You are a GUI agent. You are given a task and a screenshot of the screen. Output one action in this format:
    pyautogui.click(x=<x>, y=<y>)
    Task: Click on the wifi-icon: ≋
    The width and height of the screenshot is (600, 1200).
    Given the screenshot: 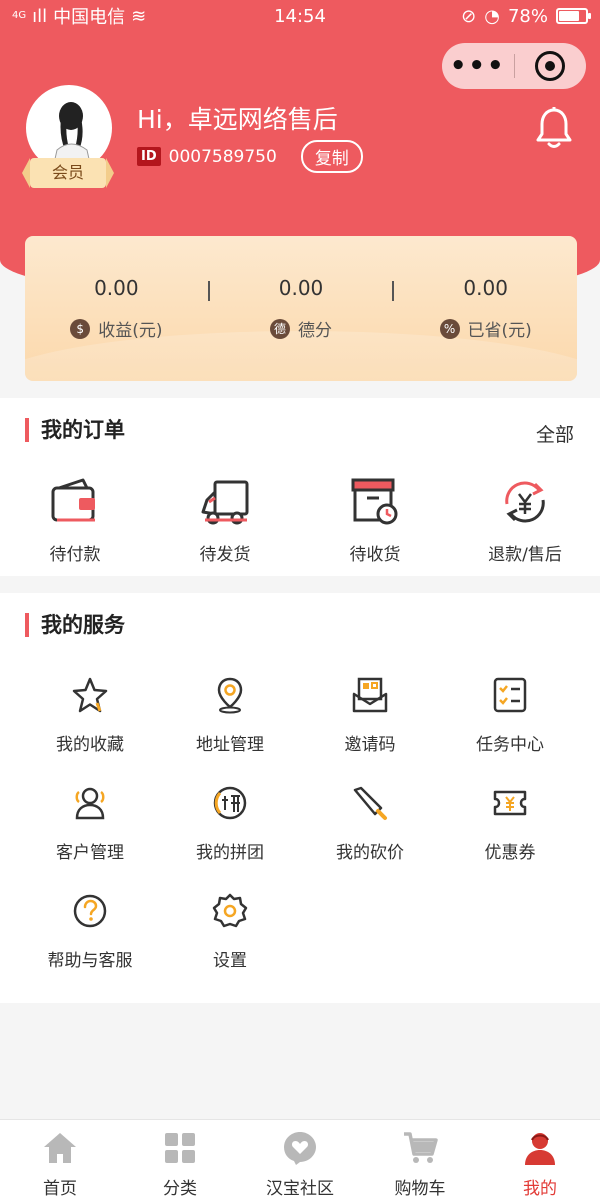 What is the action you would take?
    pyautogui.click(x=139, y=16)
    